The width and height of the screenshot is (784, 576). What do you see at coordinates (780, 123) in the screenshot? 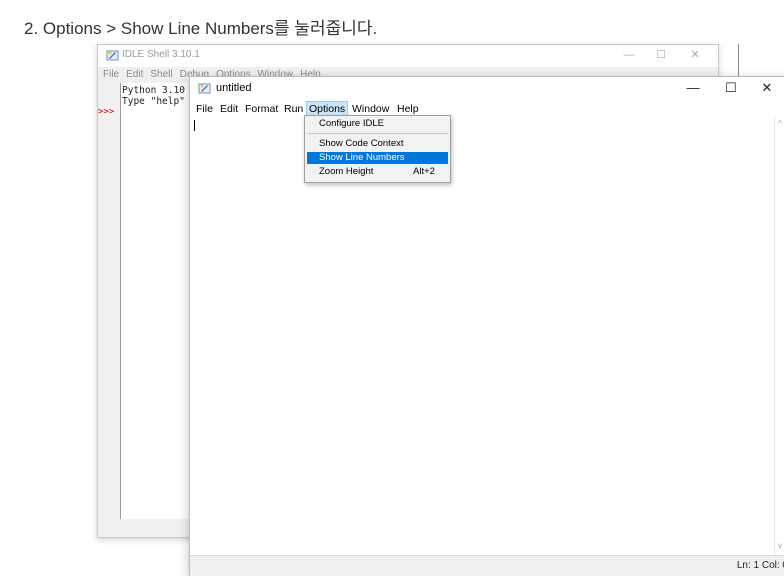
I see `scroll-up-icon: ^` at bounding box center [780, 123].